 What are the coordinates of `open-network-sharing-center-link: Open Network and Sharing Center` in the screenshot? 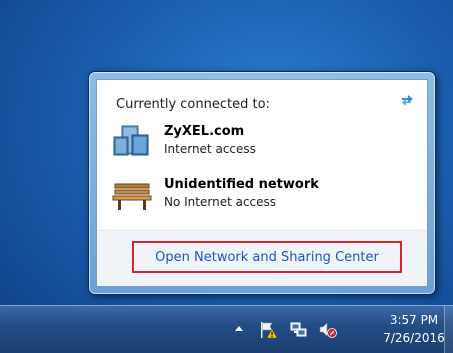 It's located at (267, 257).